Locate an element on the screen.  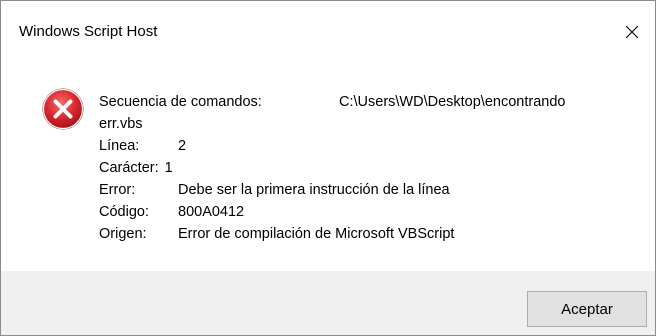
window-title: Windows Script Host is located at coordinates (88, 31).